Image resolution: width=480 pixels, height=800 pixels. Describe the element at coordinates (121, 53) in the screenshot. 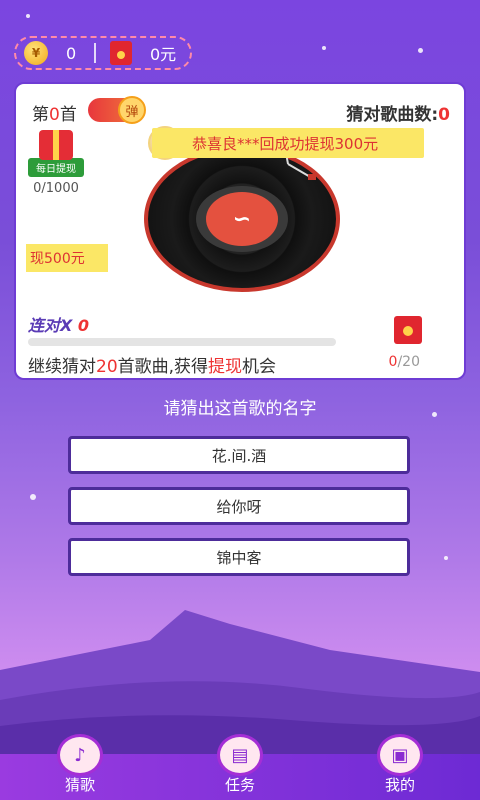

I see `red-packet-icon` at that location.